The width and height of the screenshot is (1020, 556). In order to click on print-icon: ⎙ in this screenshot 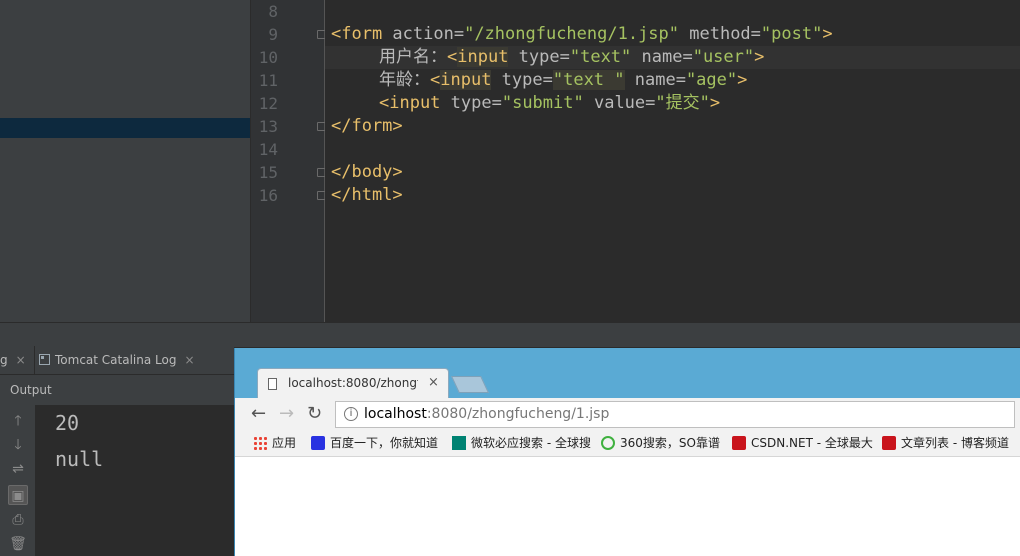, I will do `click(18, 520)`.